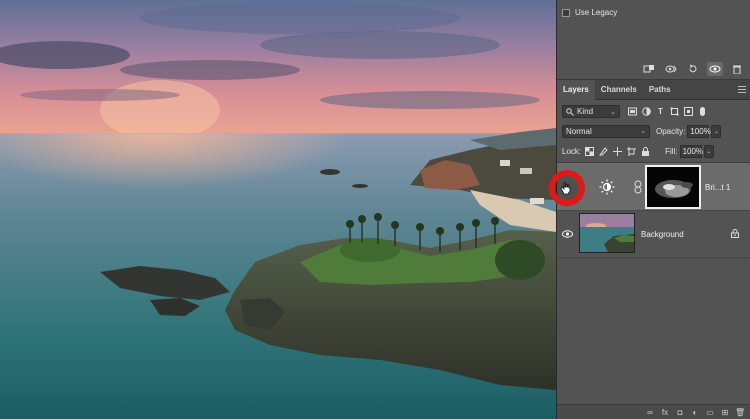 The image size is (750, 419). I want to click on panel-menu-icon, so click(742, 89).